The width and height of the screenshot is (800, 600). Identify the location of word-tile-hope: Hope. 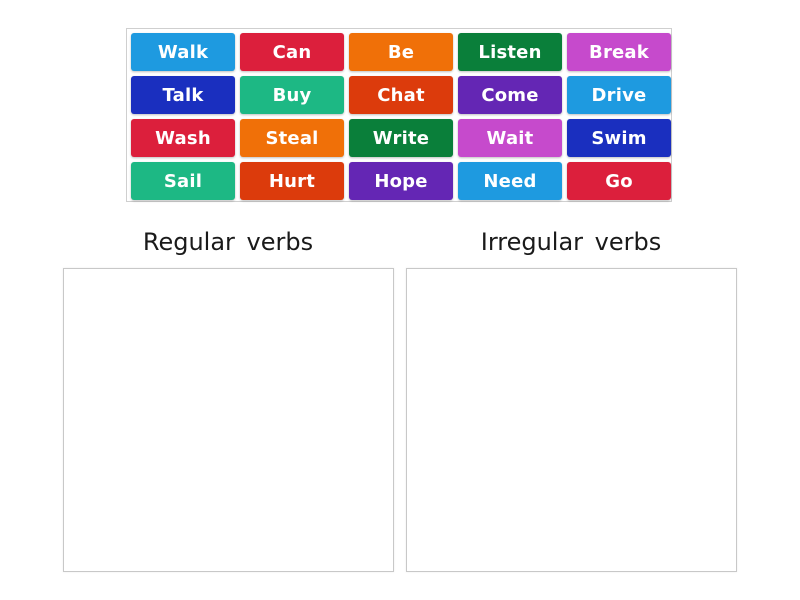
(401, 181).